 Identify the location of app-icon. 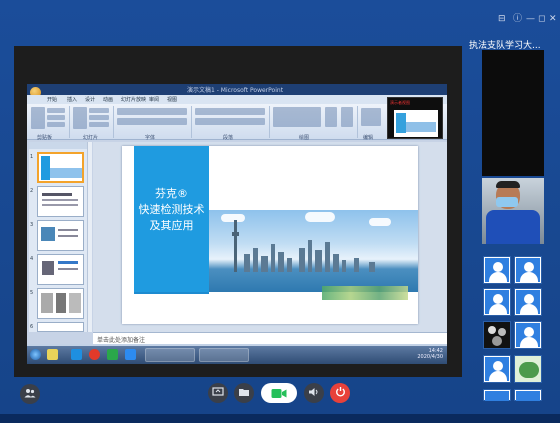
(130, 354).